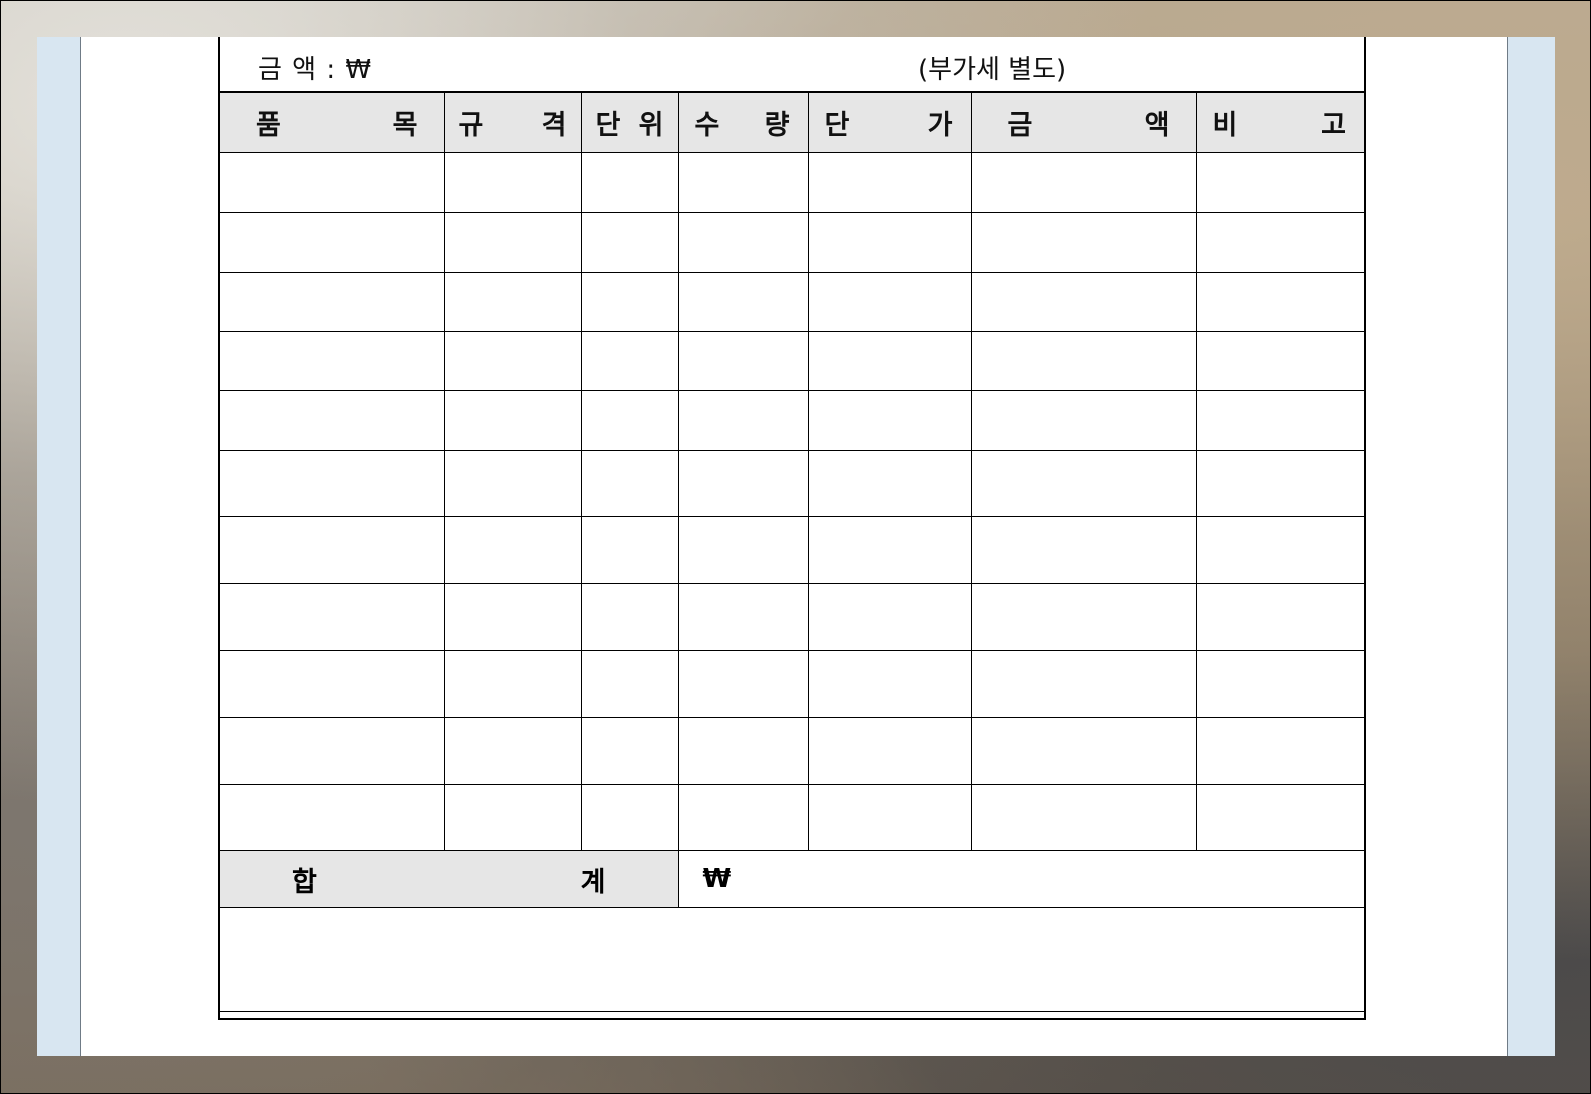  I want to click on total-label-left: 합, so click(304, 882).